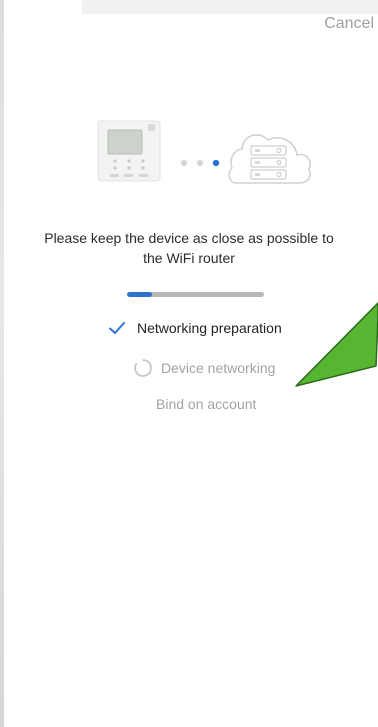 The image size is (378, 727). What do you see at coordinates (117, 328) in the screenshot?
I see `check-icon` at bounding box center [117, 328].